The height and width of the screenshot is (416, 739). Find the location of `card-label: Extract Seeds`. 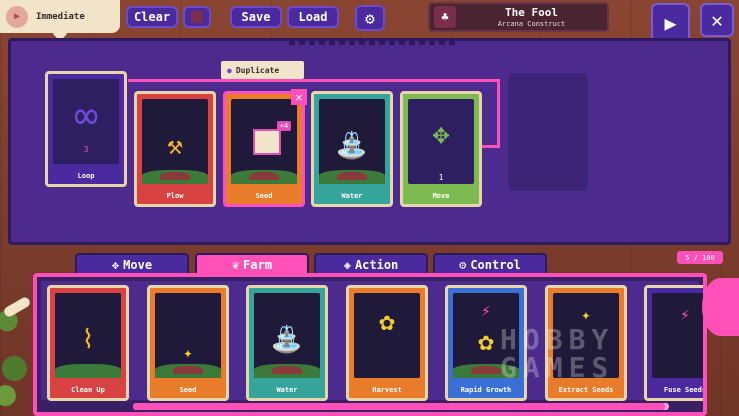

card-label: Extract Seeds is located at coordinates (586, 390).